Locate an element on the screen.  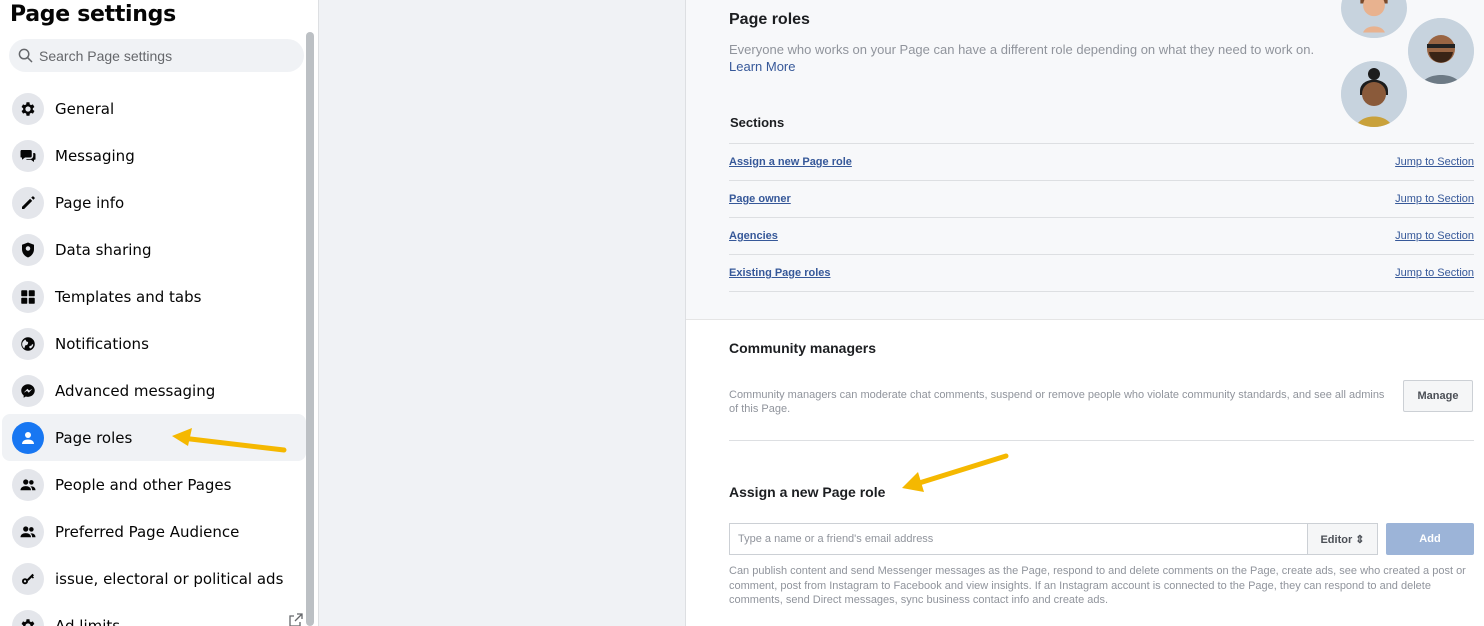
sidebar-item-people-and-other-pages: People and other Pages is located at coordinates (154, 484).